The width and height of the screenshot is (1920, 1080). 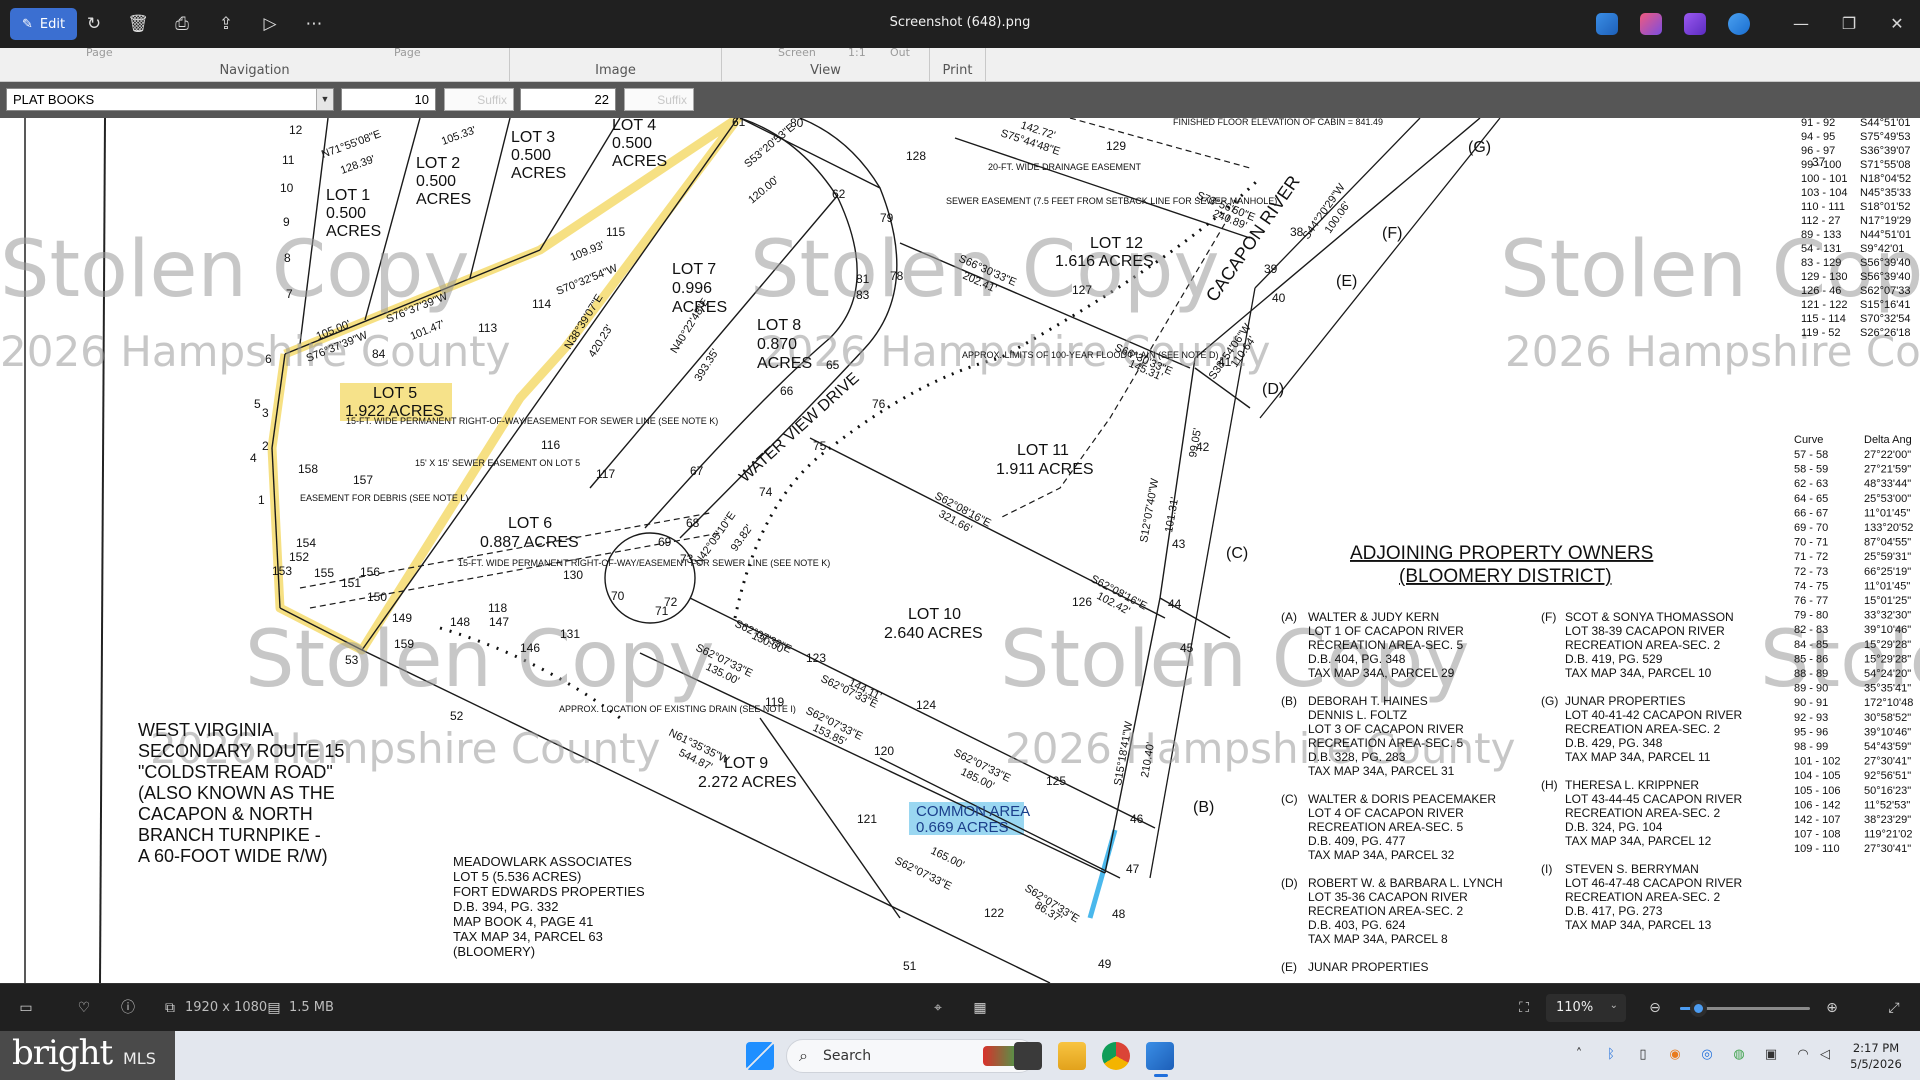 What do you see at coordinates (1818, 151) in the screenshot?
I see `line-table-cell: 96 - 97` at bounding box center [1818, 151].